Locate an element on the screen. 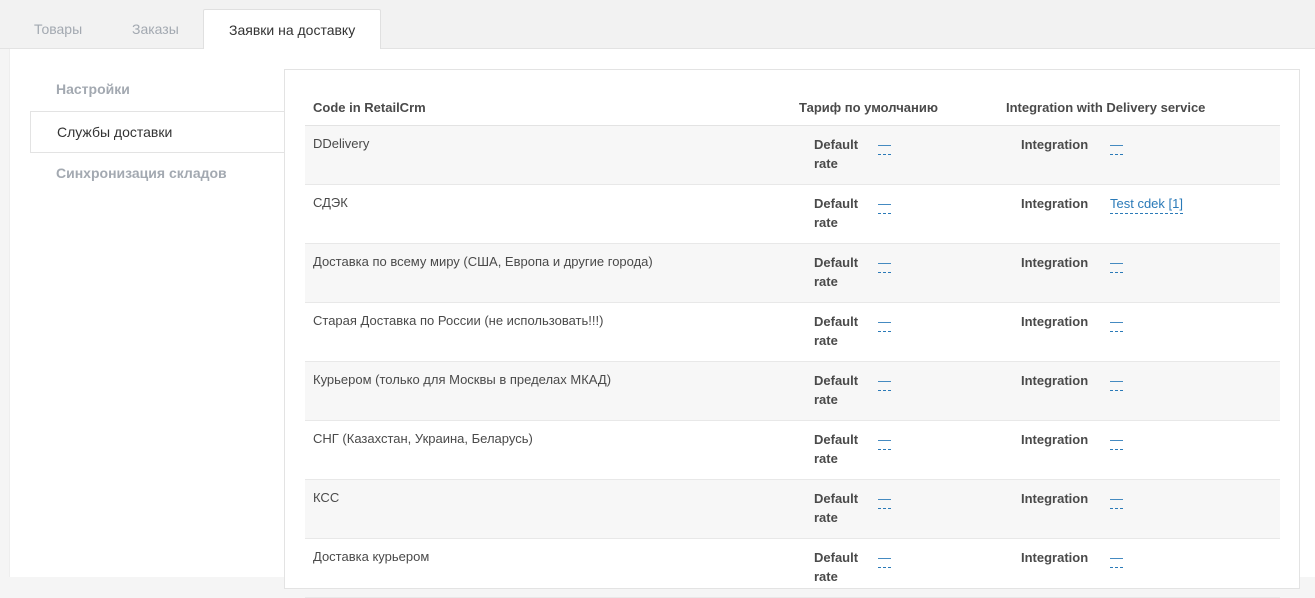  sidebar-item-settings: Настройки is located at coordinates (157, 90).